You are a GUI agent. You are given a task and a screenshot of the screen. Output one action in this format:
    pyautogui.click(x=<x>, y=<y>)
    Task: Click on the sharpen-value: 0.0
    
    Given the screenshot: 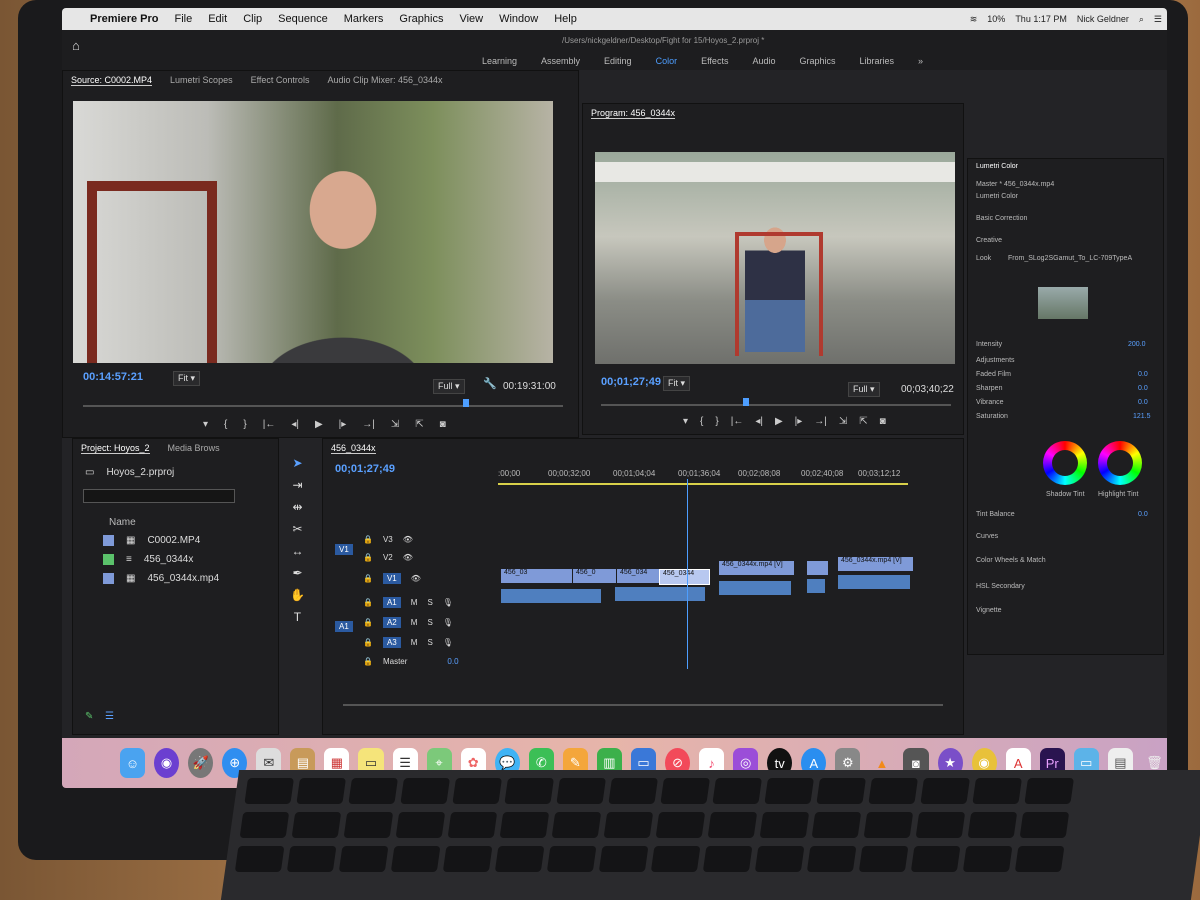 What is the action you would take?
    pyautogui.click(x=1143, y=388)
    